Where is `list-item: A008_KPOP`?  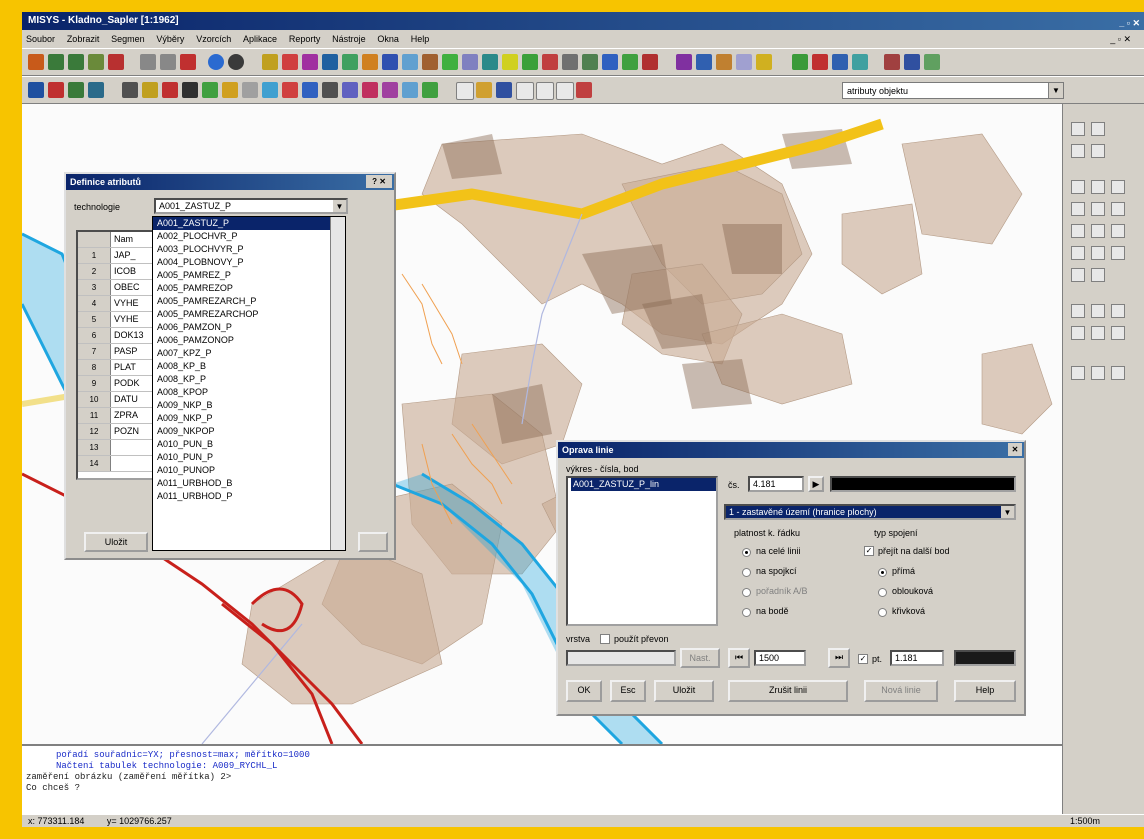
list-item: A008_KPOP is located at coordinates (249, 392).